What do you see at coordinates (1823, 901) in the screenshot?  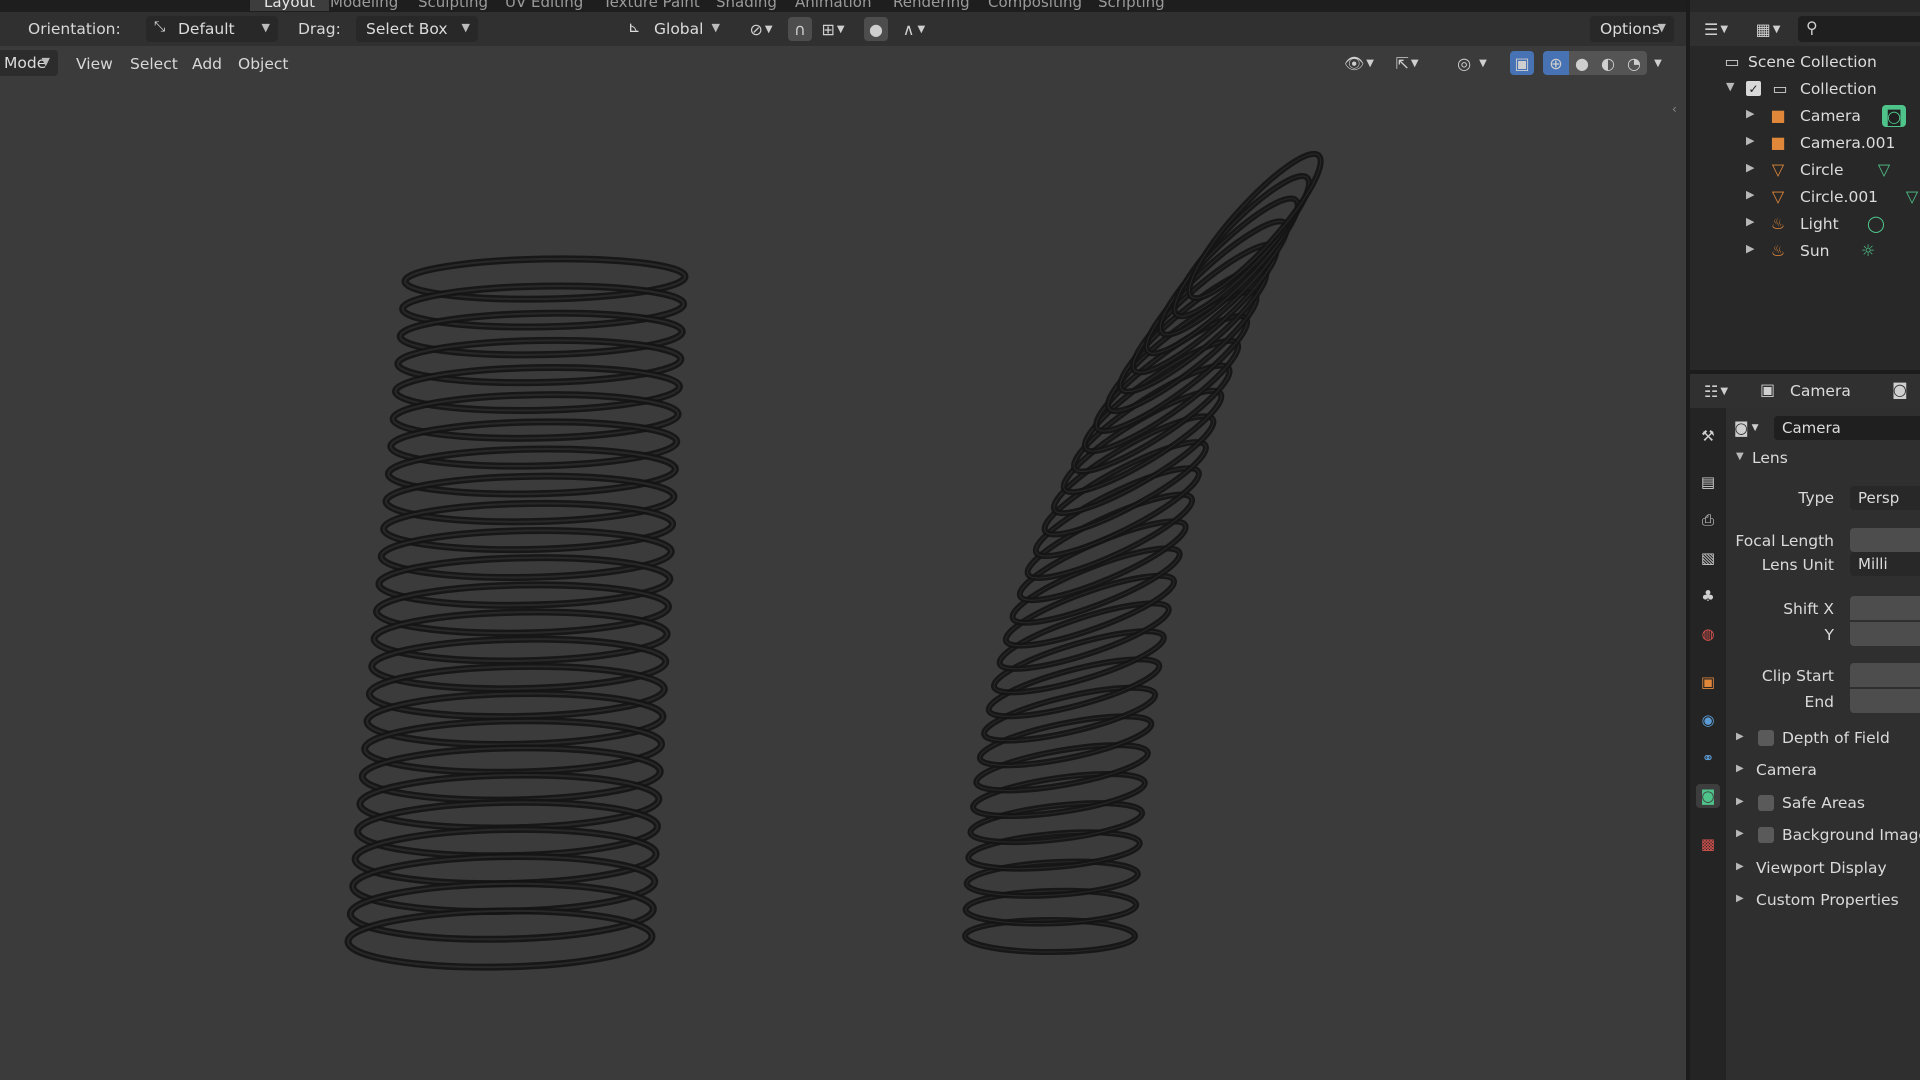 I see `section-custom-properties: ▶ Custom Properties` at bounding box center [1823, 901].